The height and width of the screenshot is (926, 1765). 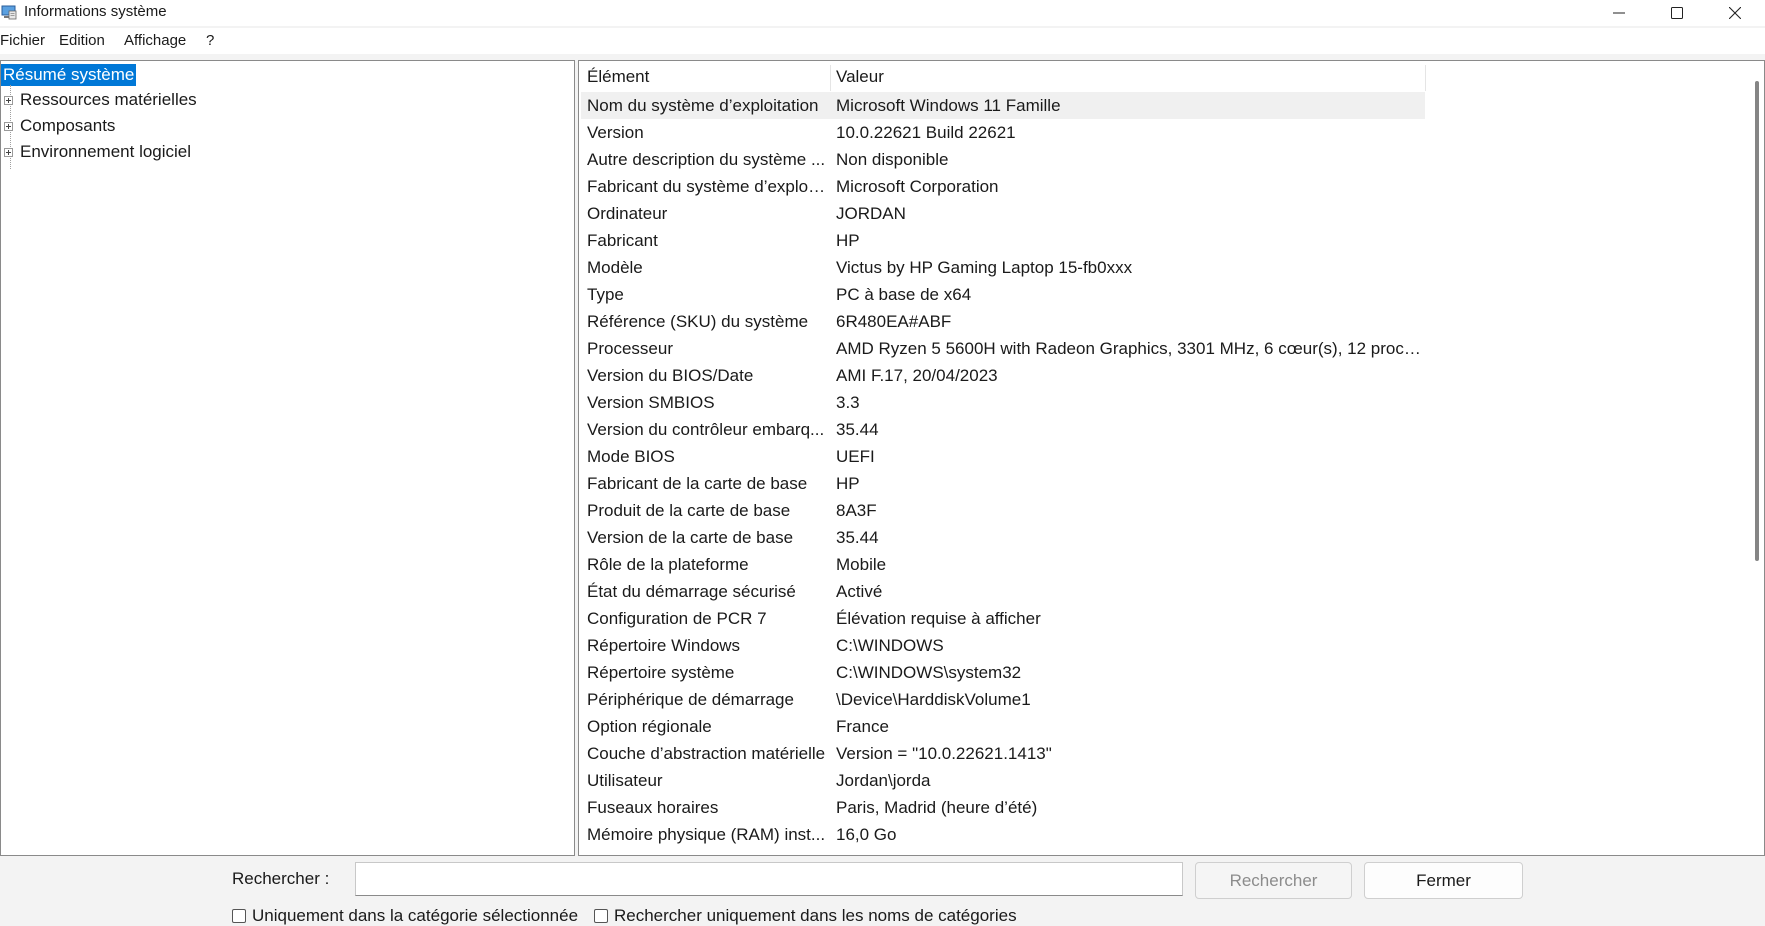 What do you see at coordinates (769, 879) in the screenshot?
I see `search-input` at bounding box center [769, 879].